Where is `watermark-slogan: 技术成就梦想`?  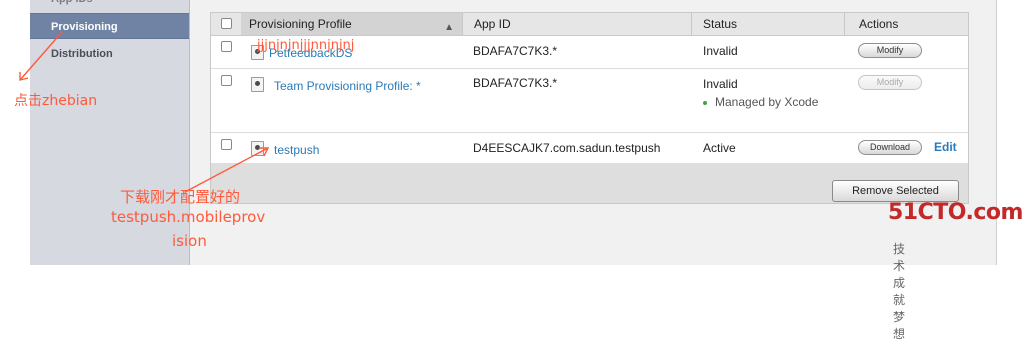
watermark-slogan: 技术成就梦想 is located at coordinates (902, 291).